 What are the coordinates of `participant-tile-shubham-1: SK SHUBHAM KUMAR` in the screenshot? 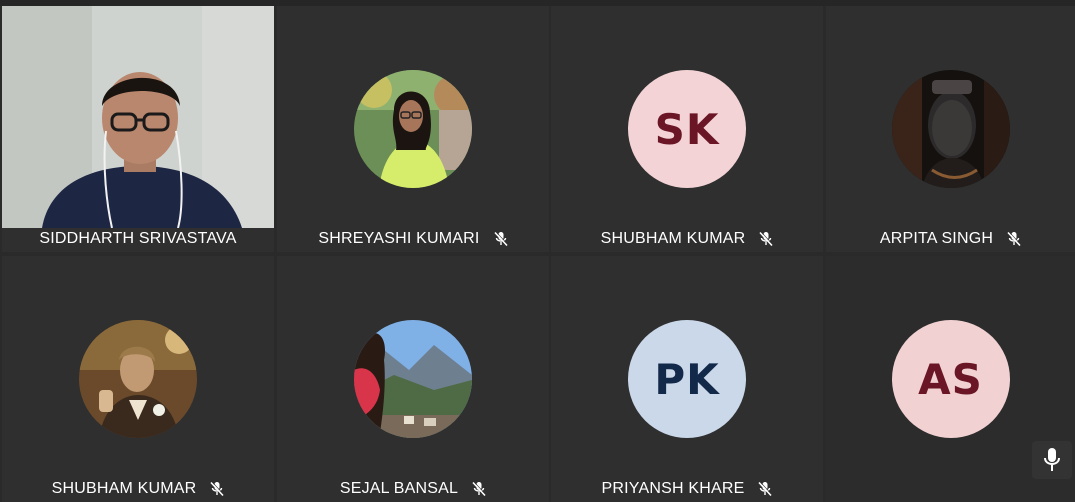 It's located at (687, 129).